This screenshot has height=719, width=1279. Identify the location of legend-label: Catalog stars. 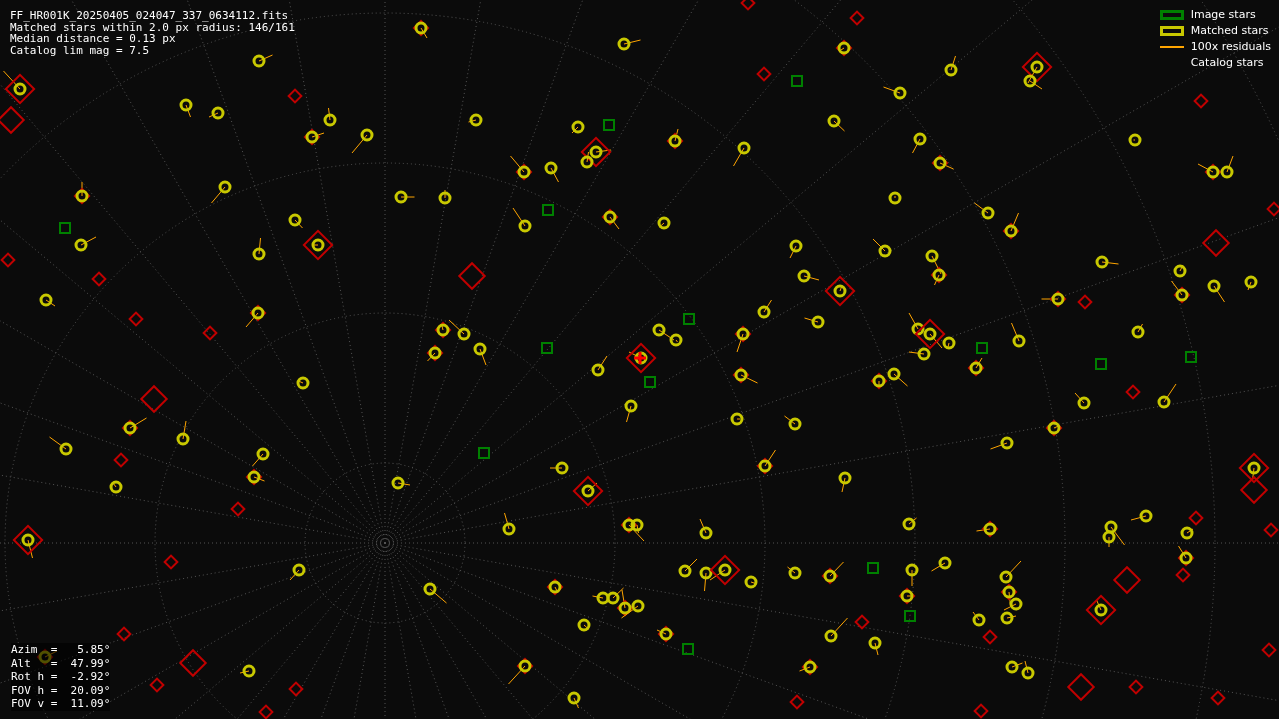
(1227, 62).